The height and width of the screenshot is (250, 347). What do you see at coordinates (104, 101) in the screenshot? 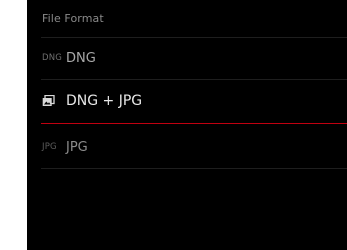
I see `option-label: DNG + JPG` at bounding box center [104, 101].